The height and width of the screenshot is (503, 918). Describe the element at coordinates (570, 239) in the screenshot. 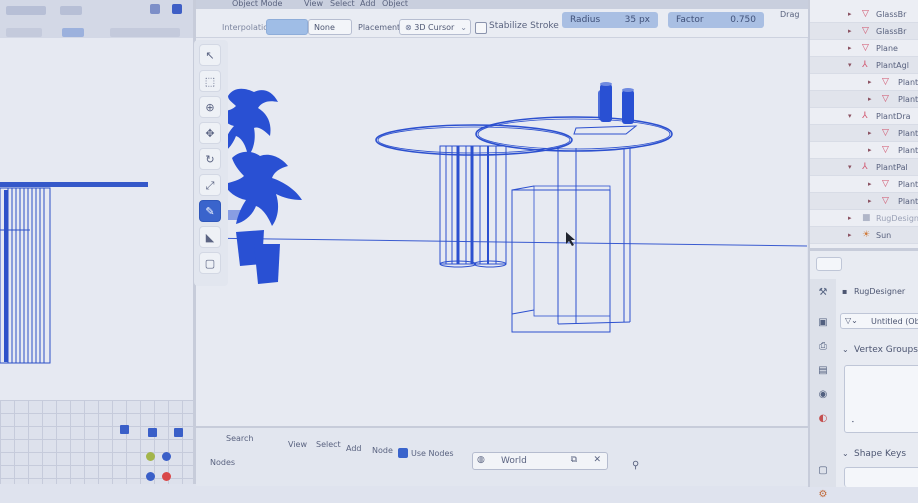

I see `mouse-cursor-icon` at that location.